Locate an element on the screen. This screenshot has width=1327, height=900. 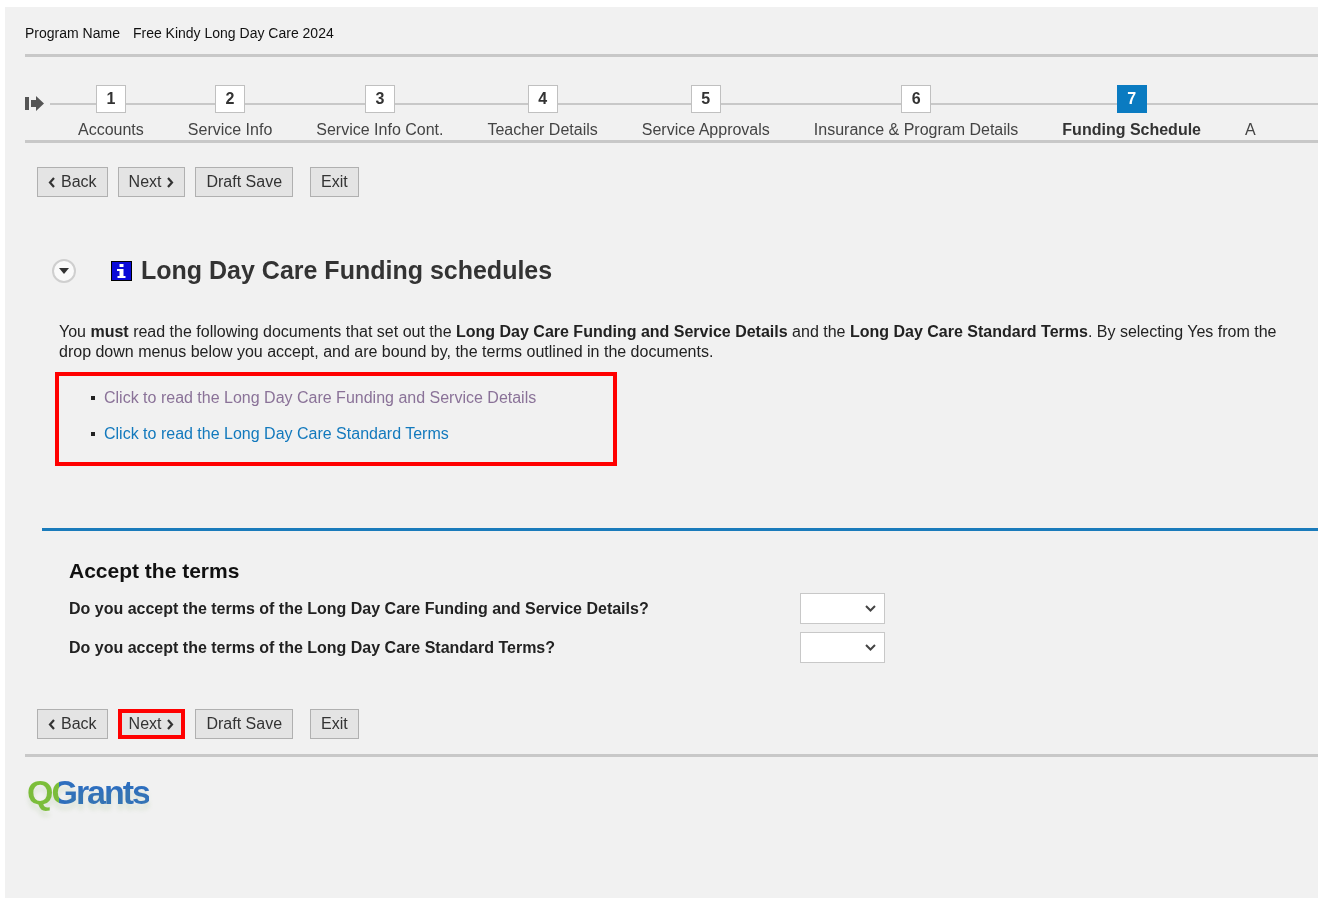
step-label: Service Info Cont. is located at coordinates (380, 130).